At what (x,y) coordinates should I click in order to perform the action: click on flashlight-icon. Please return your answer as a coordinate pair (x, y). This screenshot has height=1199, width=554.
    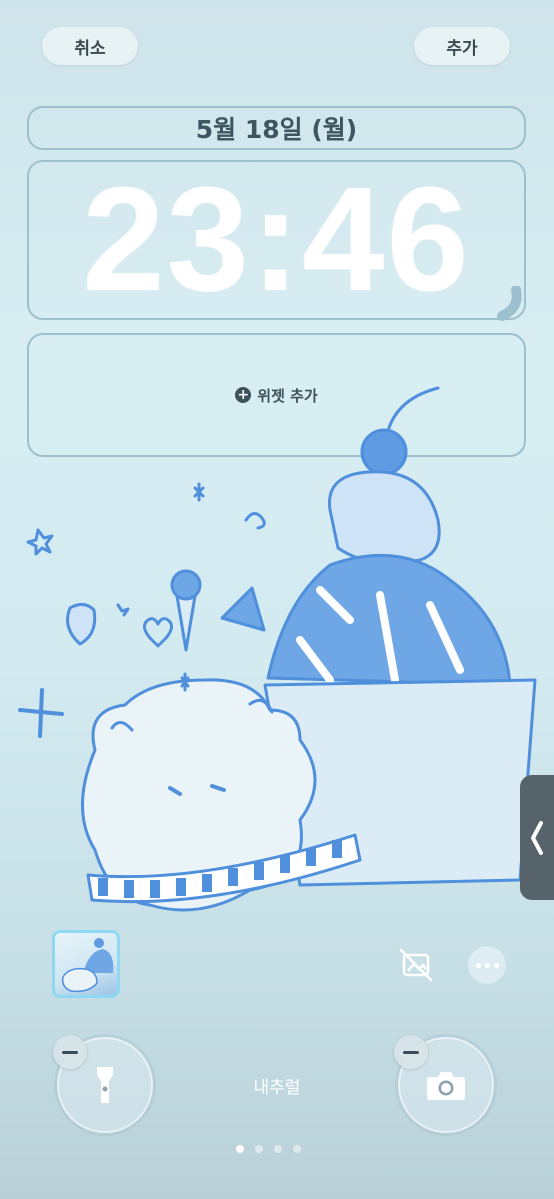
    Looking at the image, I should click on (105, 1085).